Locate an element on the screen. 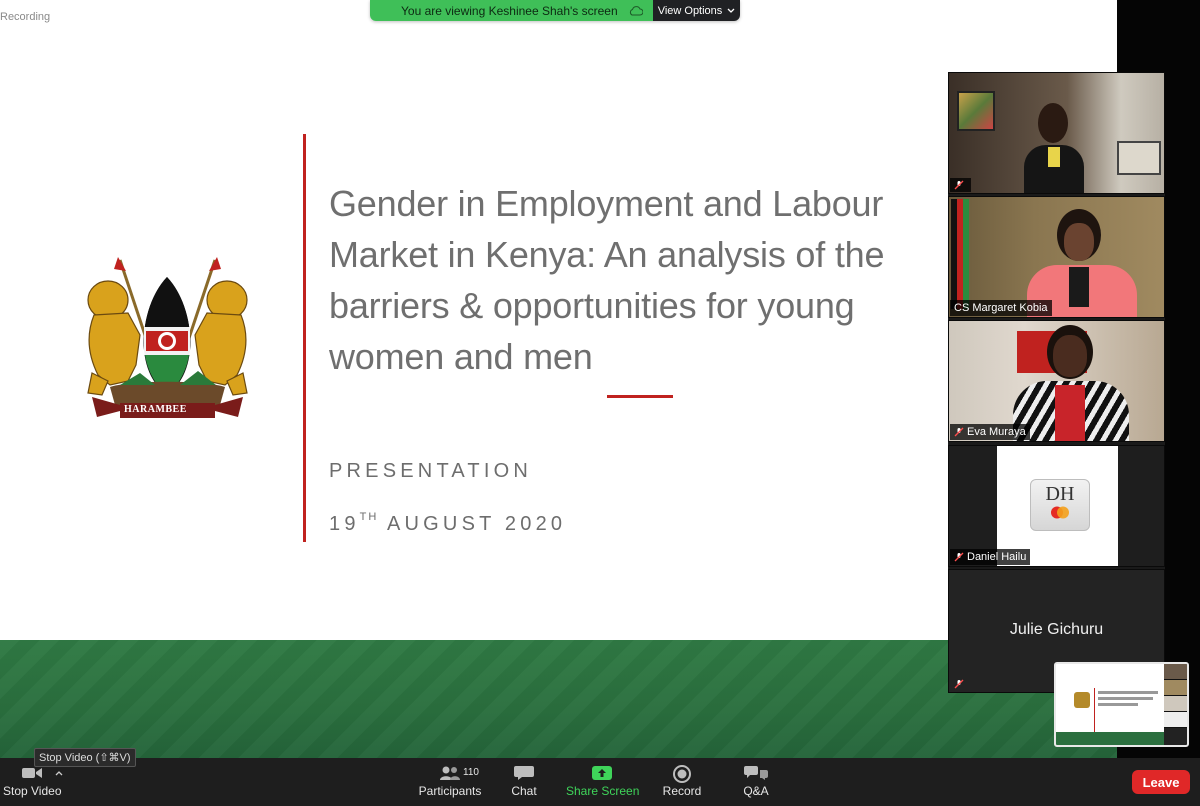 Image resolution: width=1200 pixels, height=806 pixels. cloud-icon is located at coordinates (636, 10).